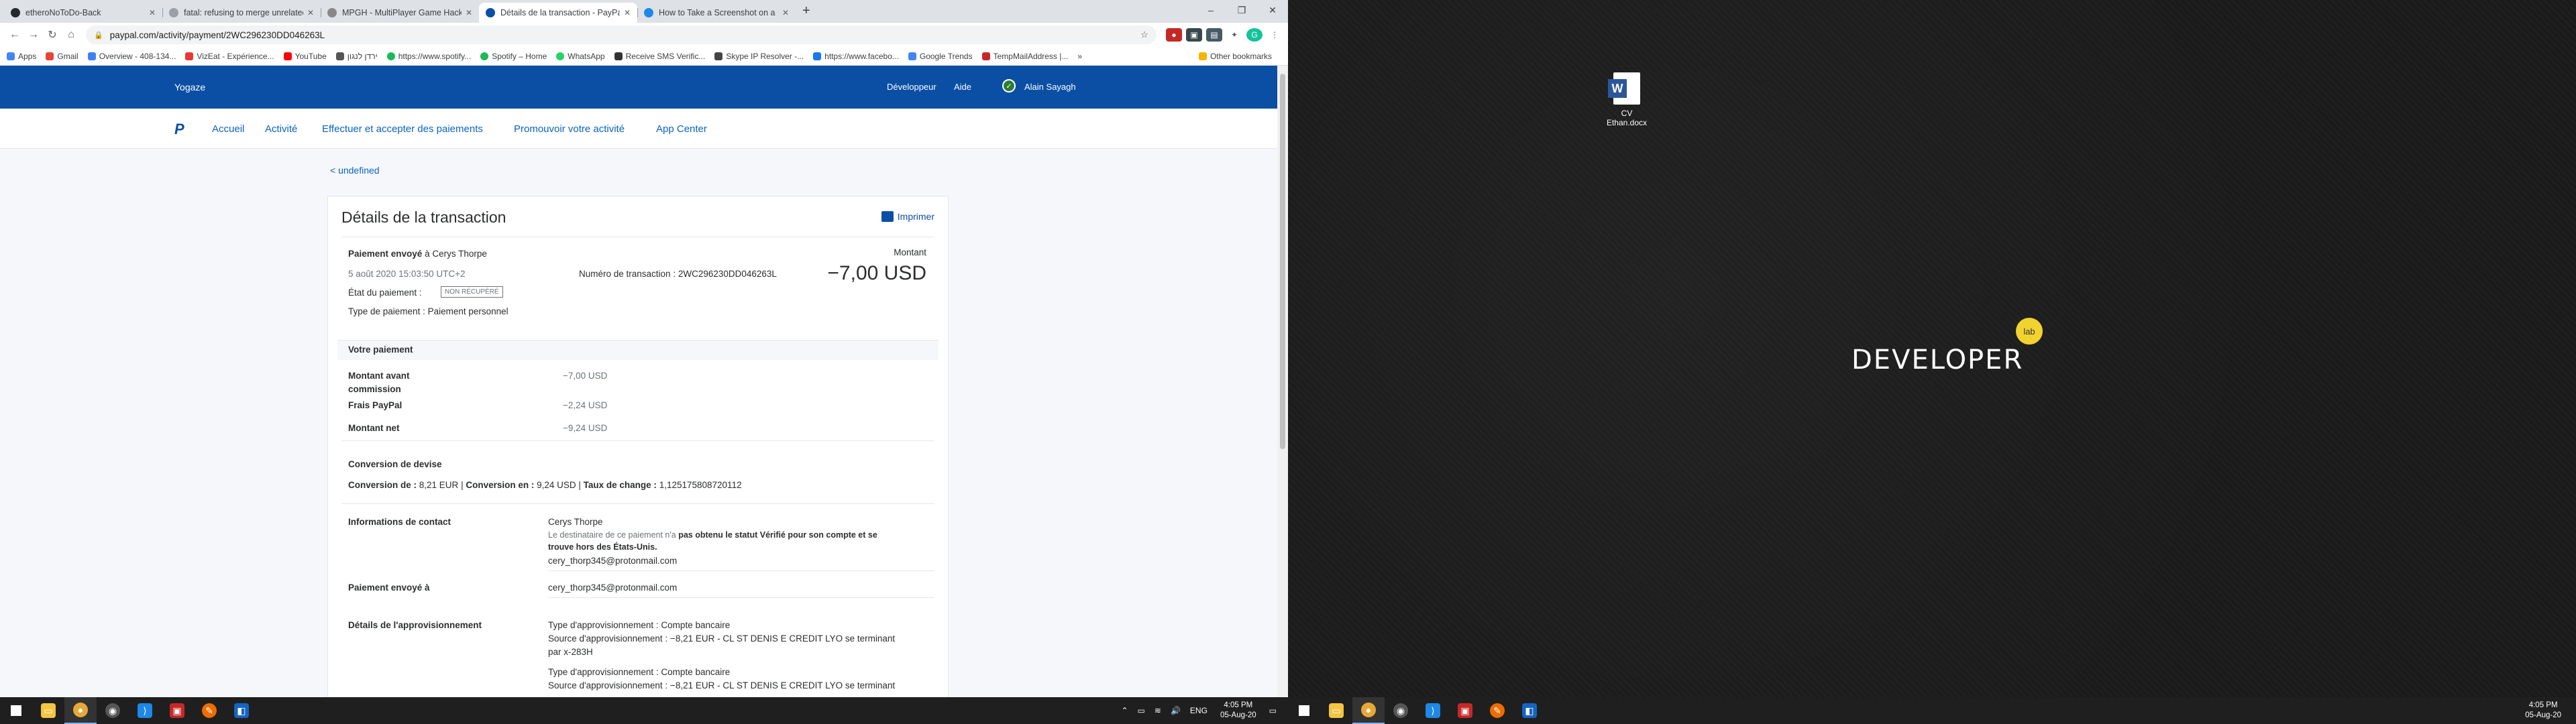 The height and width of the screenshot is (724, 2576). I want to click on contact-name: Cerys Thorpe, so click(575, 522).